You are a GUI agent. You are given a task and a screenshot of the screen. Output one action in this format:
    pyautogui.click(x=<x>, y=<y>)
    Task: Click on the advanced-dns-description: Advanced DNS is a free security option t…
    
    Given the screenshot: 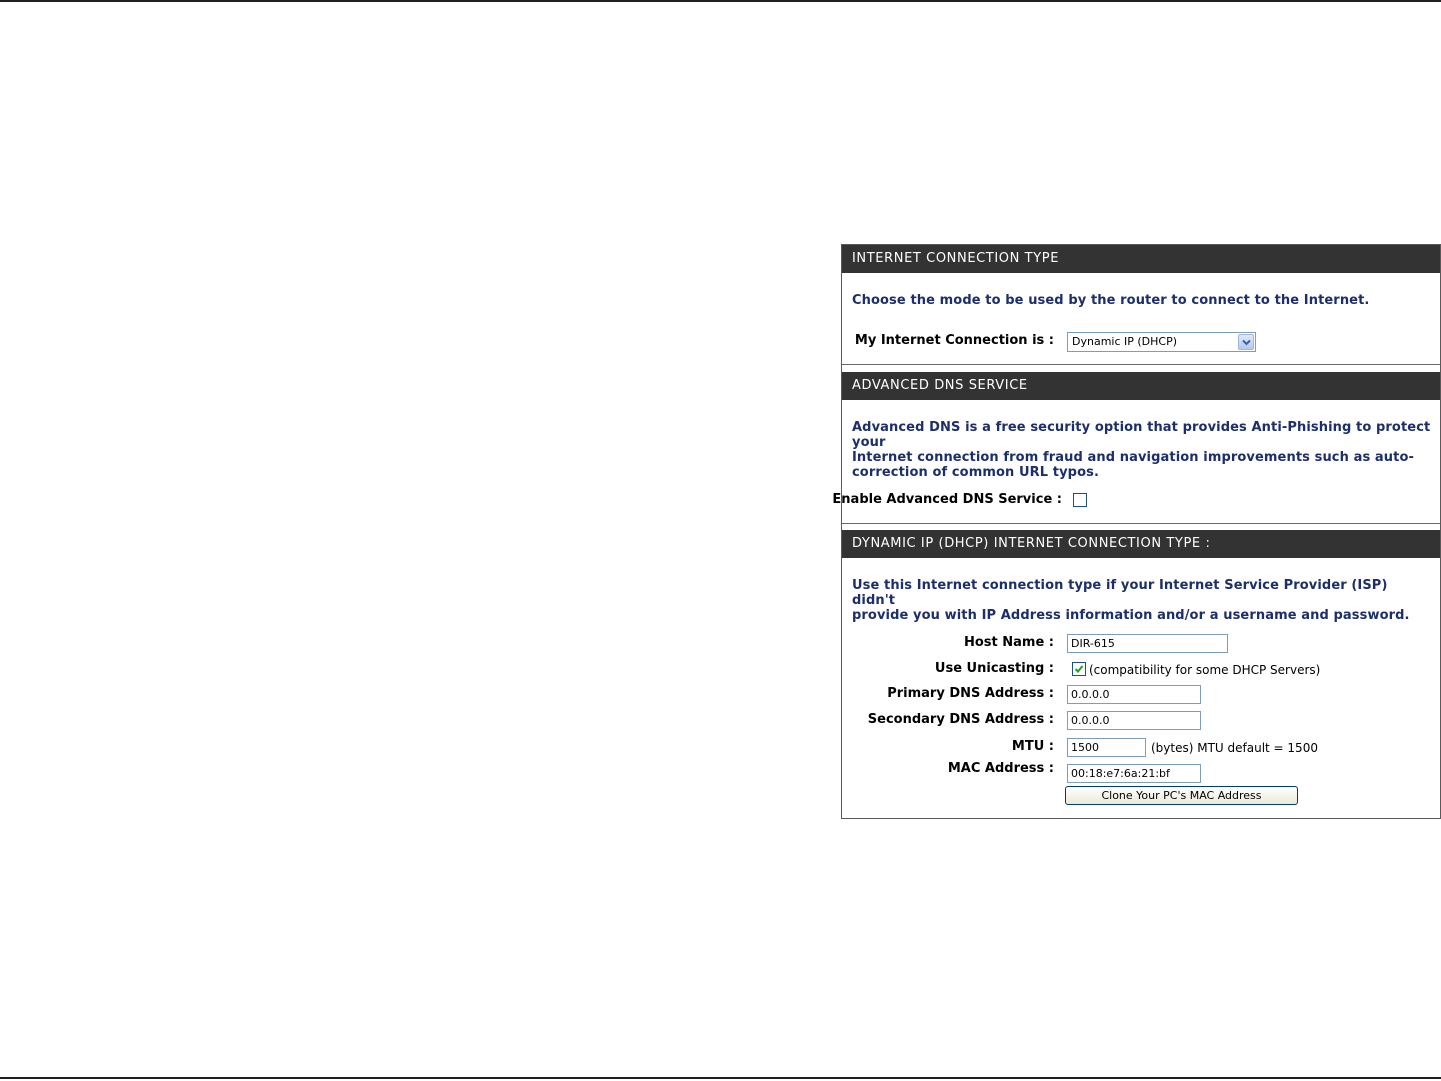 What is the action you would take?
    pyautogui.click(x=1142, y=450)
    